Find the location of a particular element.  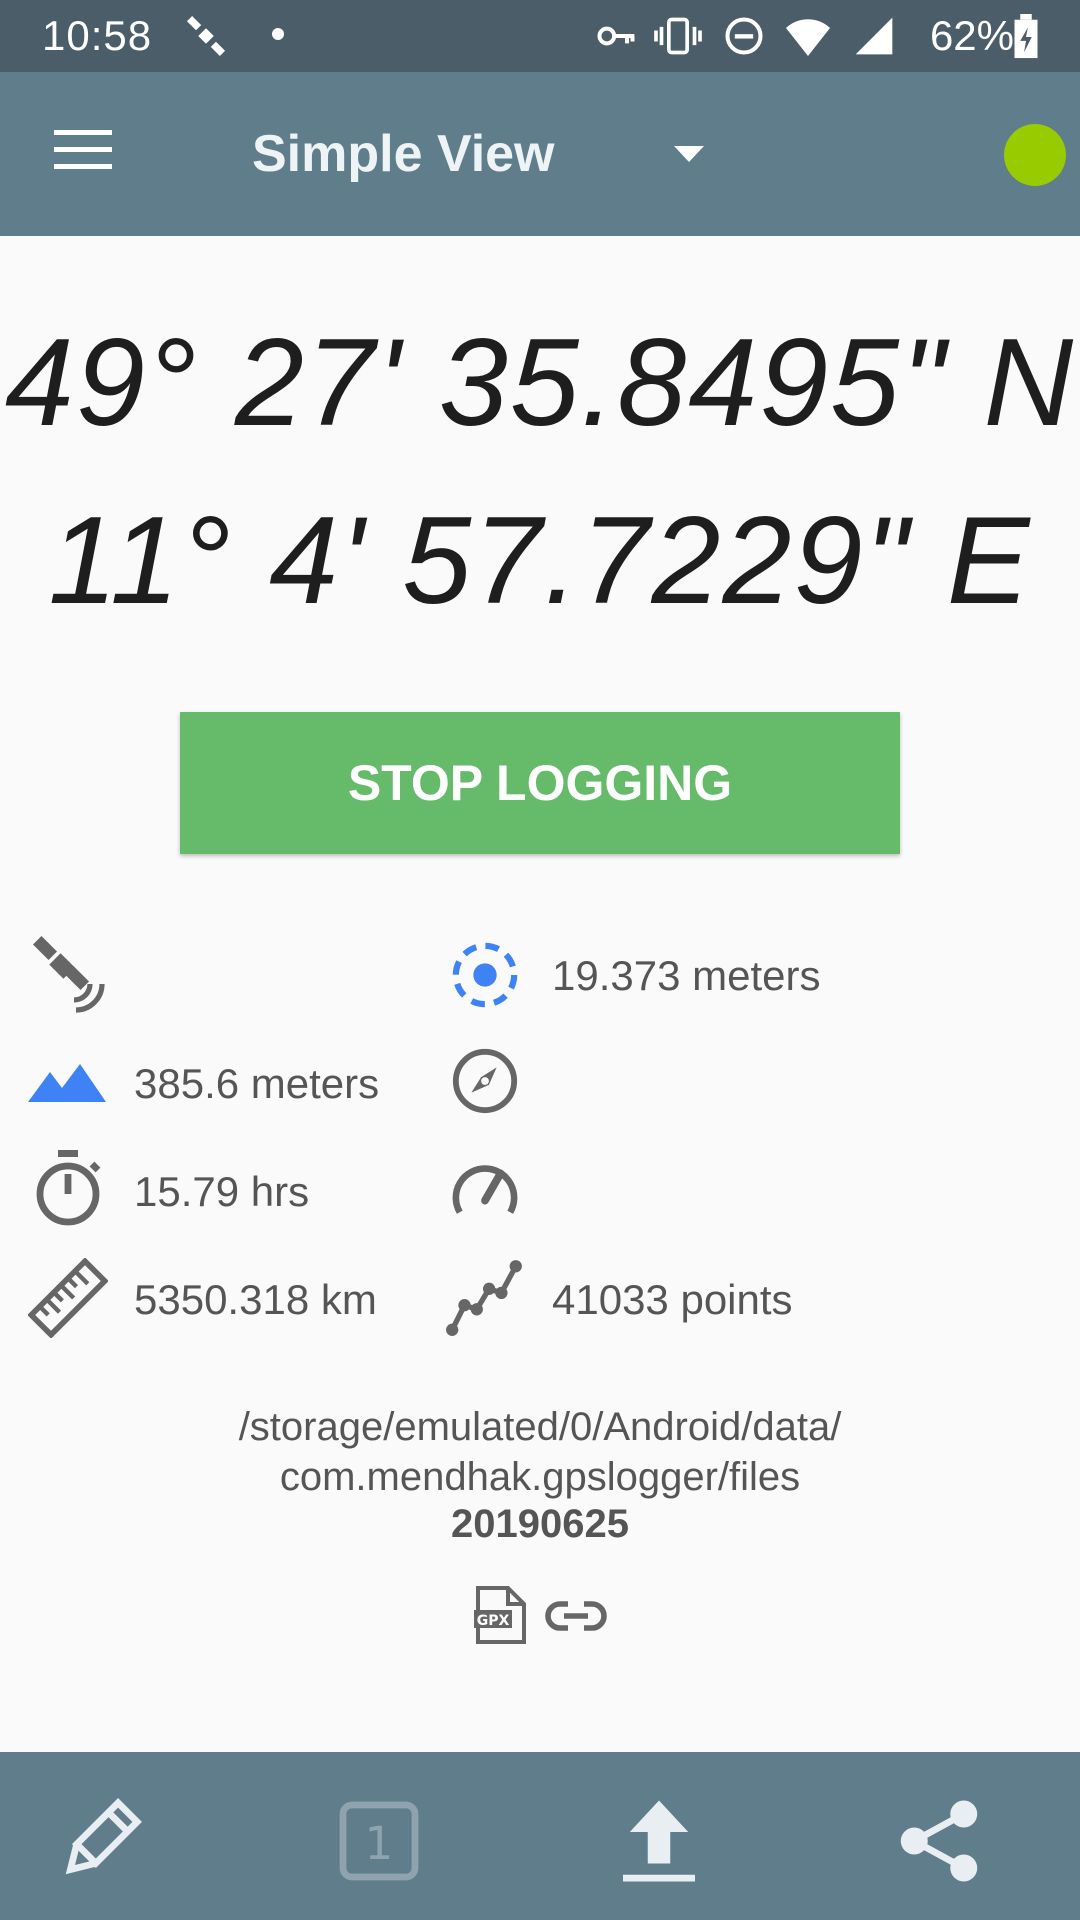

dropdown-arrow-icon is located at coordinates (689, 154).